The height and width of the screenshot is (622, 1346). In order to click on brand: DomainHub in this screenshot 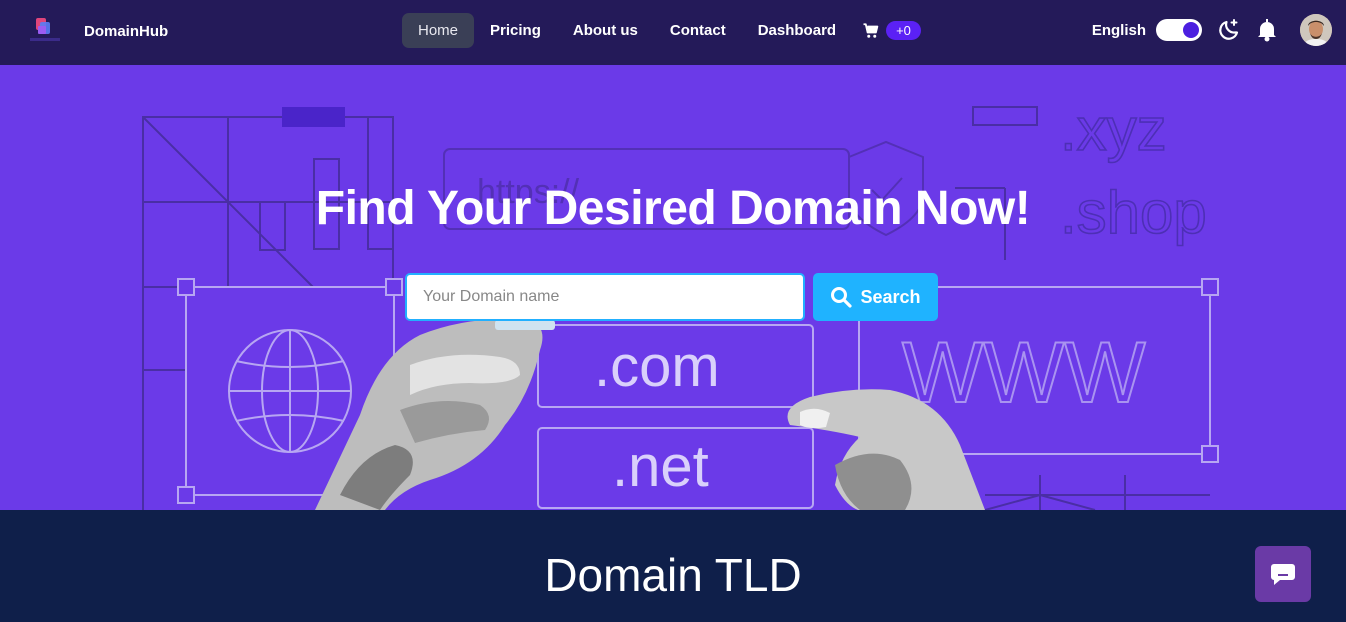, I will do `click(96, 31)`.